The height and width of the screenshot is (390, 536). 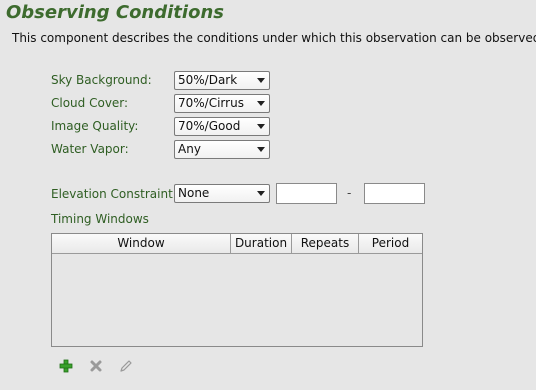 What do you see at coordinates (115, 12) in the screenshot?
I see `page-title: Observing Conditions` at bounding box center [115, 12].